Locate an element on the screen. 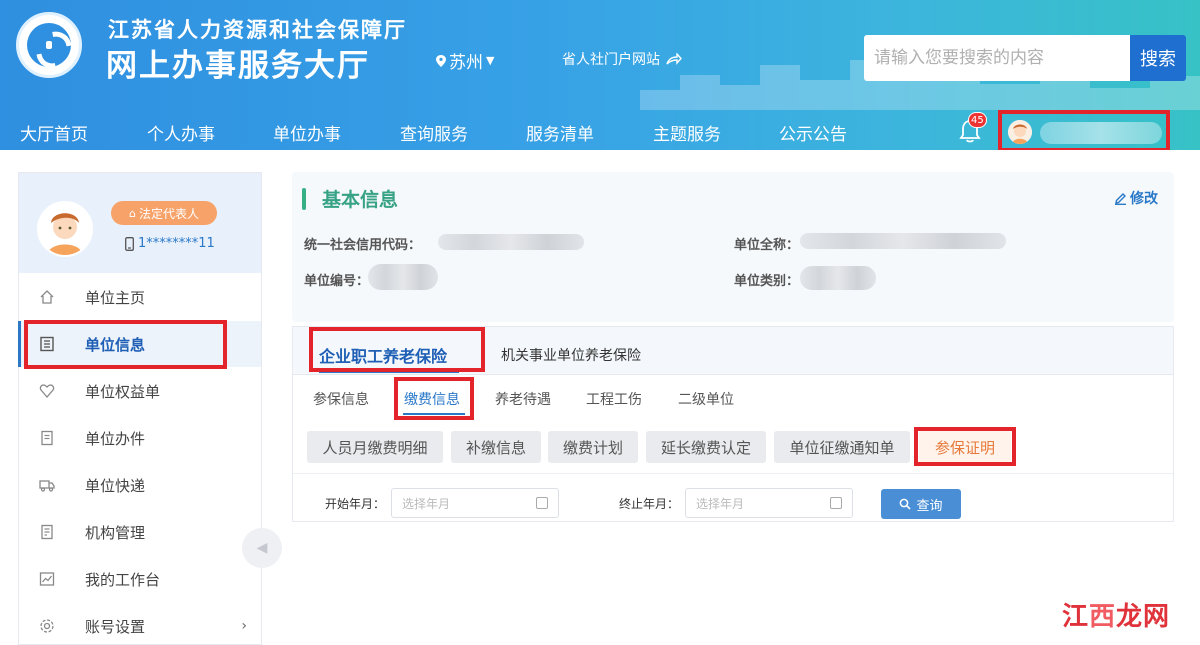 The height and width of the screenshot is (645, 1200). nav-item-service-list: 服务清单 is located at coordinates (560, 132).